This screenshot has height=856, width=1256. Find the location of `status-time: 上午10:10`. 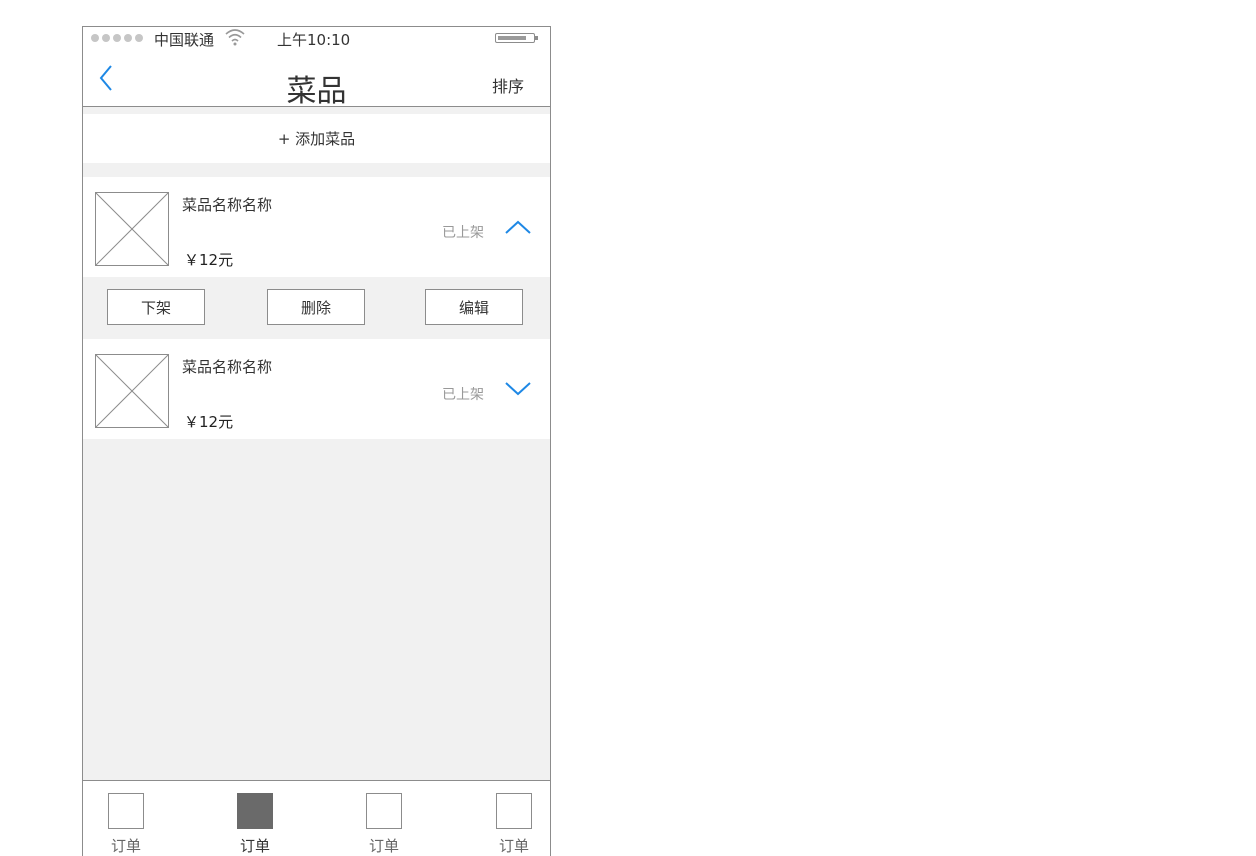

status-time: 上午10:10 is located at coordinates (314, 40).